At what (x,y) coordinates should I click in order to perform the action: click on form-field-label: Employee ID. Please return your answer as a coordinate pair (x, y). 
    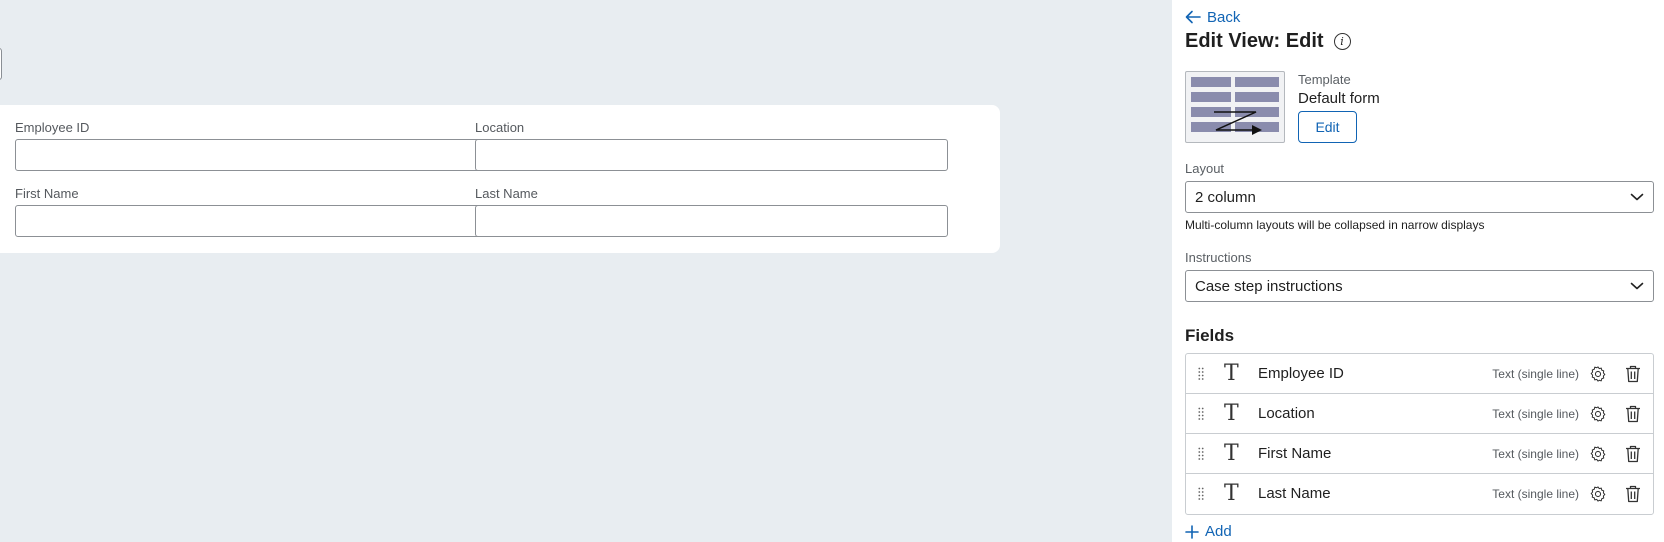
    Looking at the image, I should click on (52, 127).